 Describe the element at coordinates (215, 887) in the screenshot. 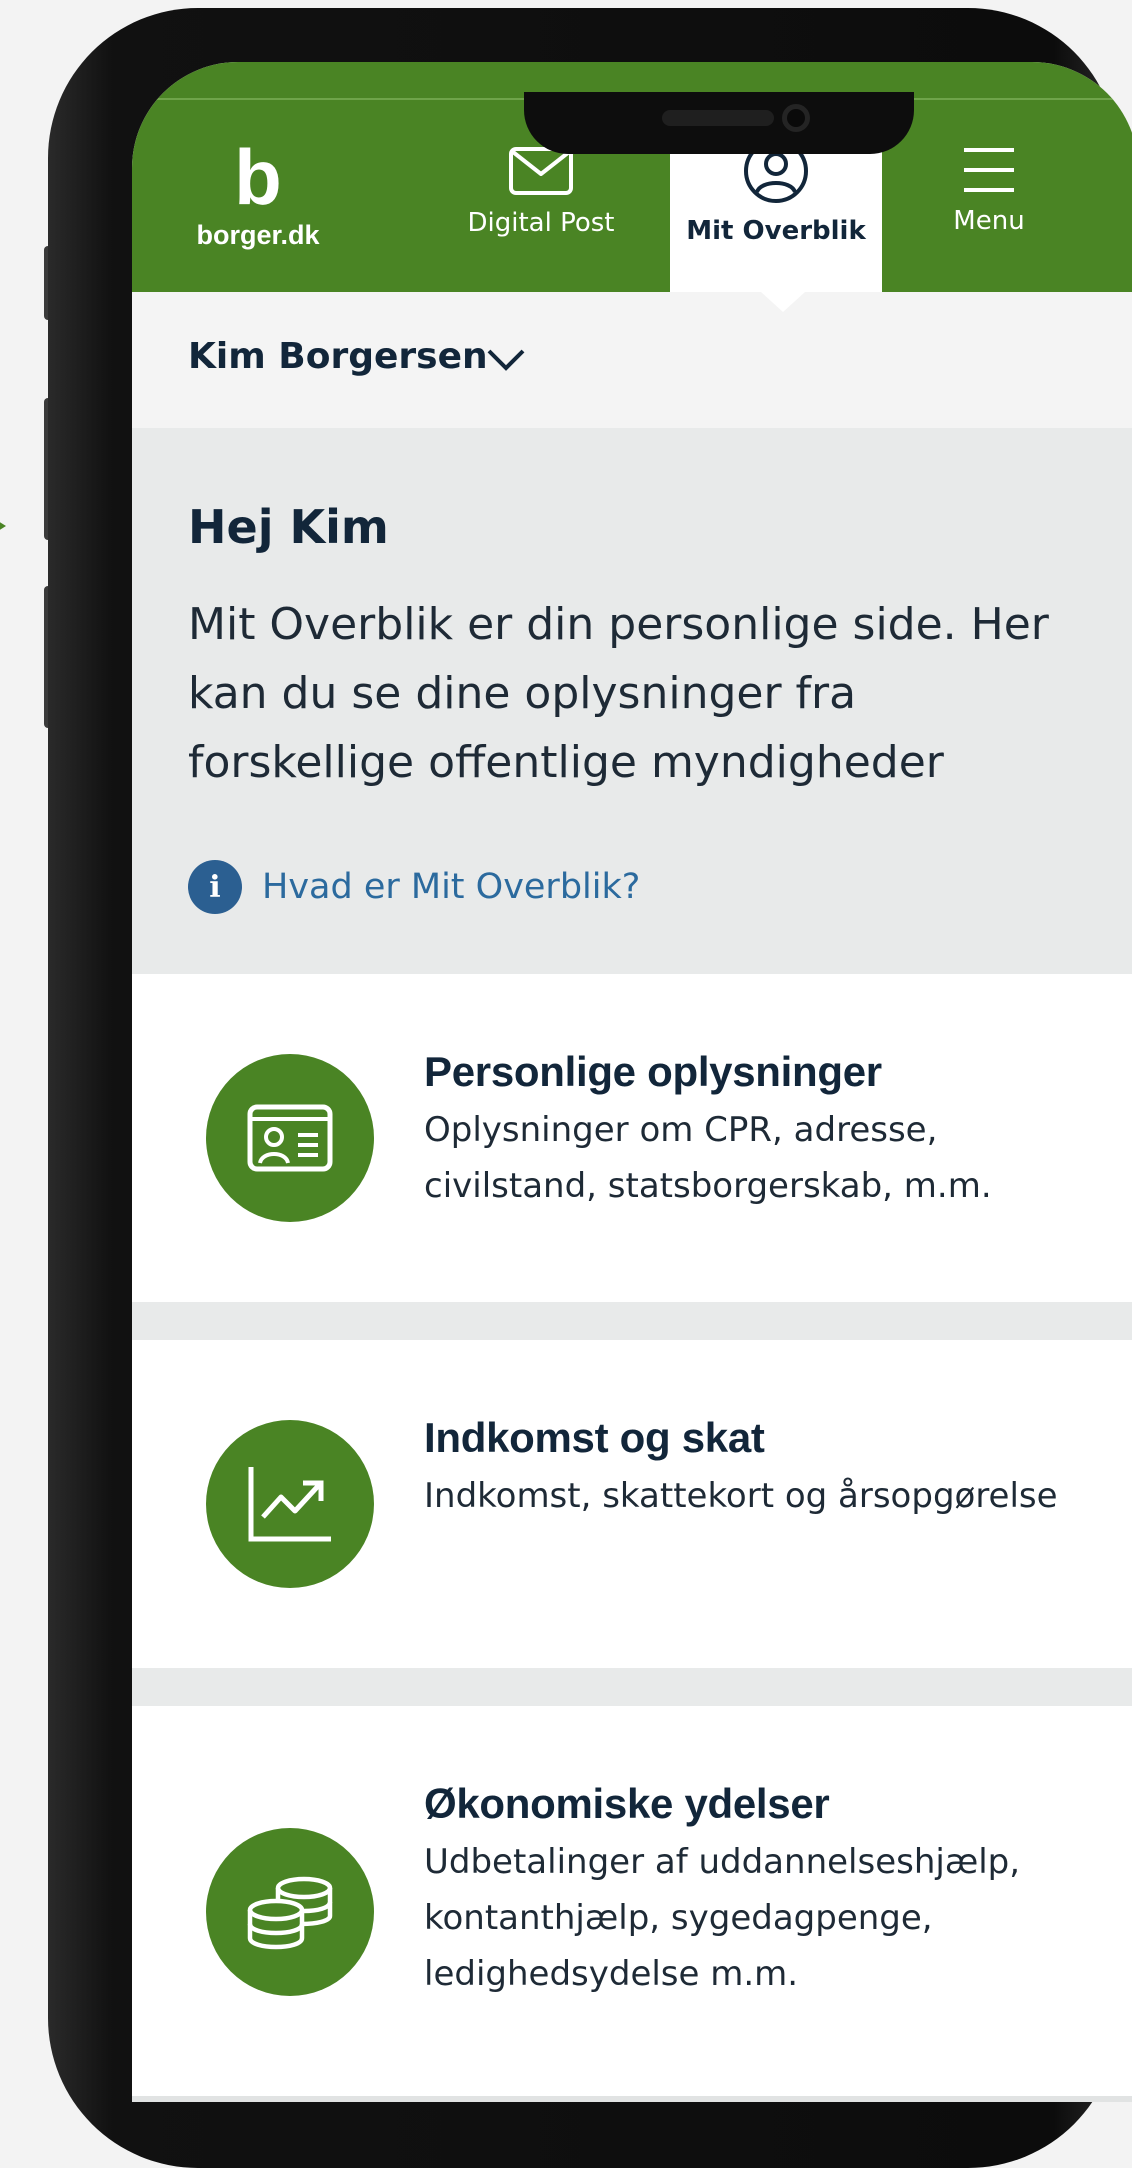

I see `info-icon: i` at that location.